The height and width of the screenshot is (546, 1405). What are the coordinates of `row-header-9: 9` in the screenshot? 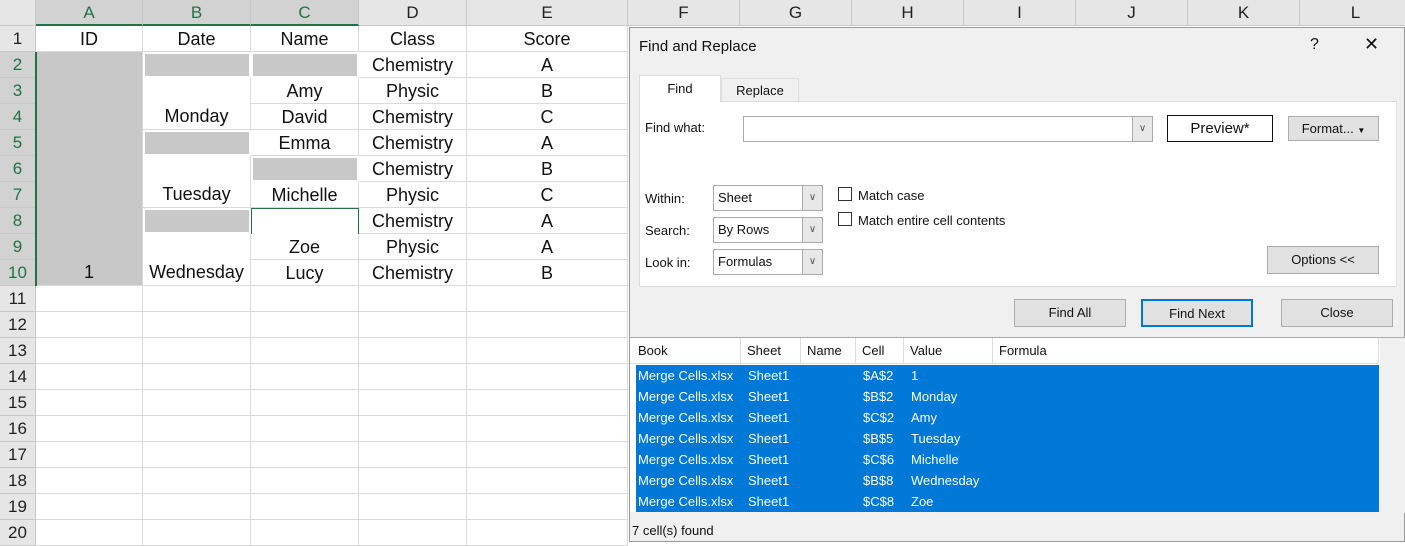 It's located at (18, 247).